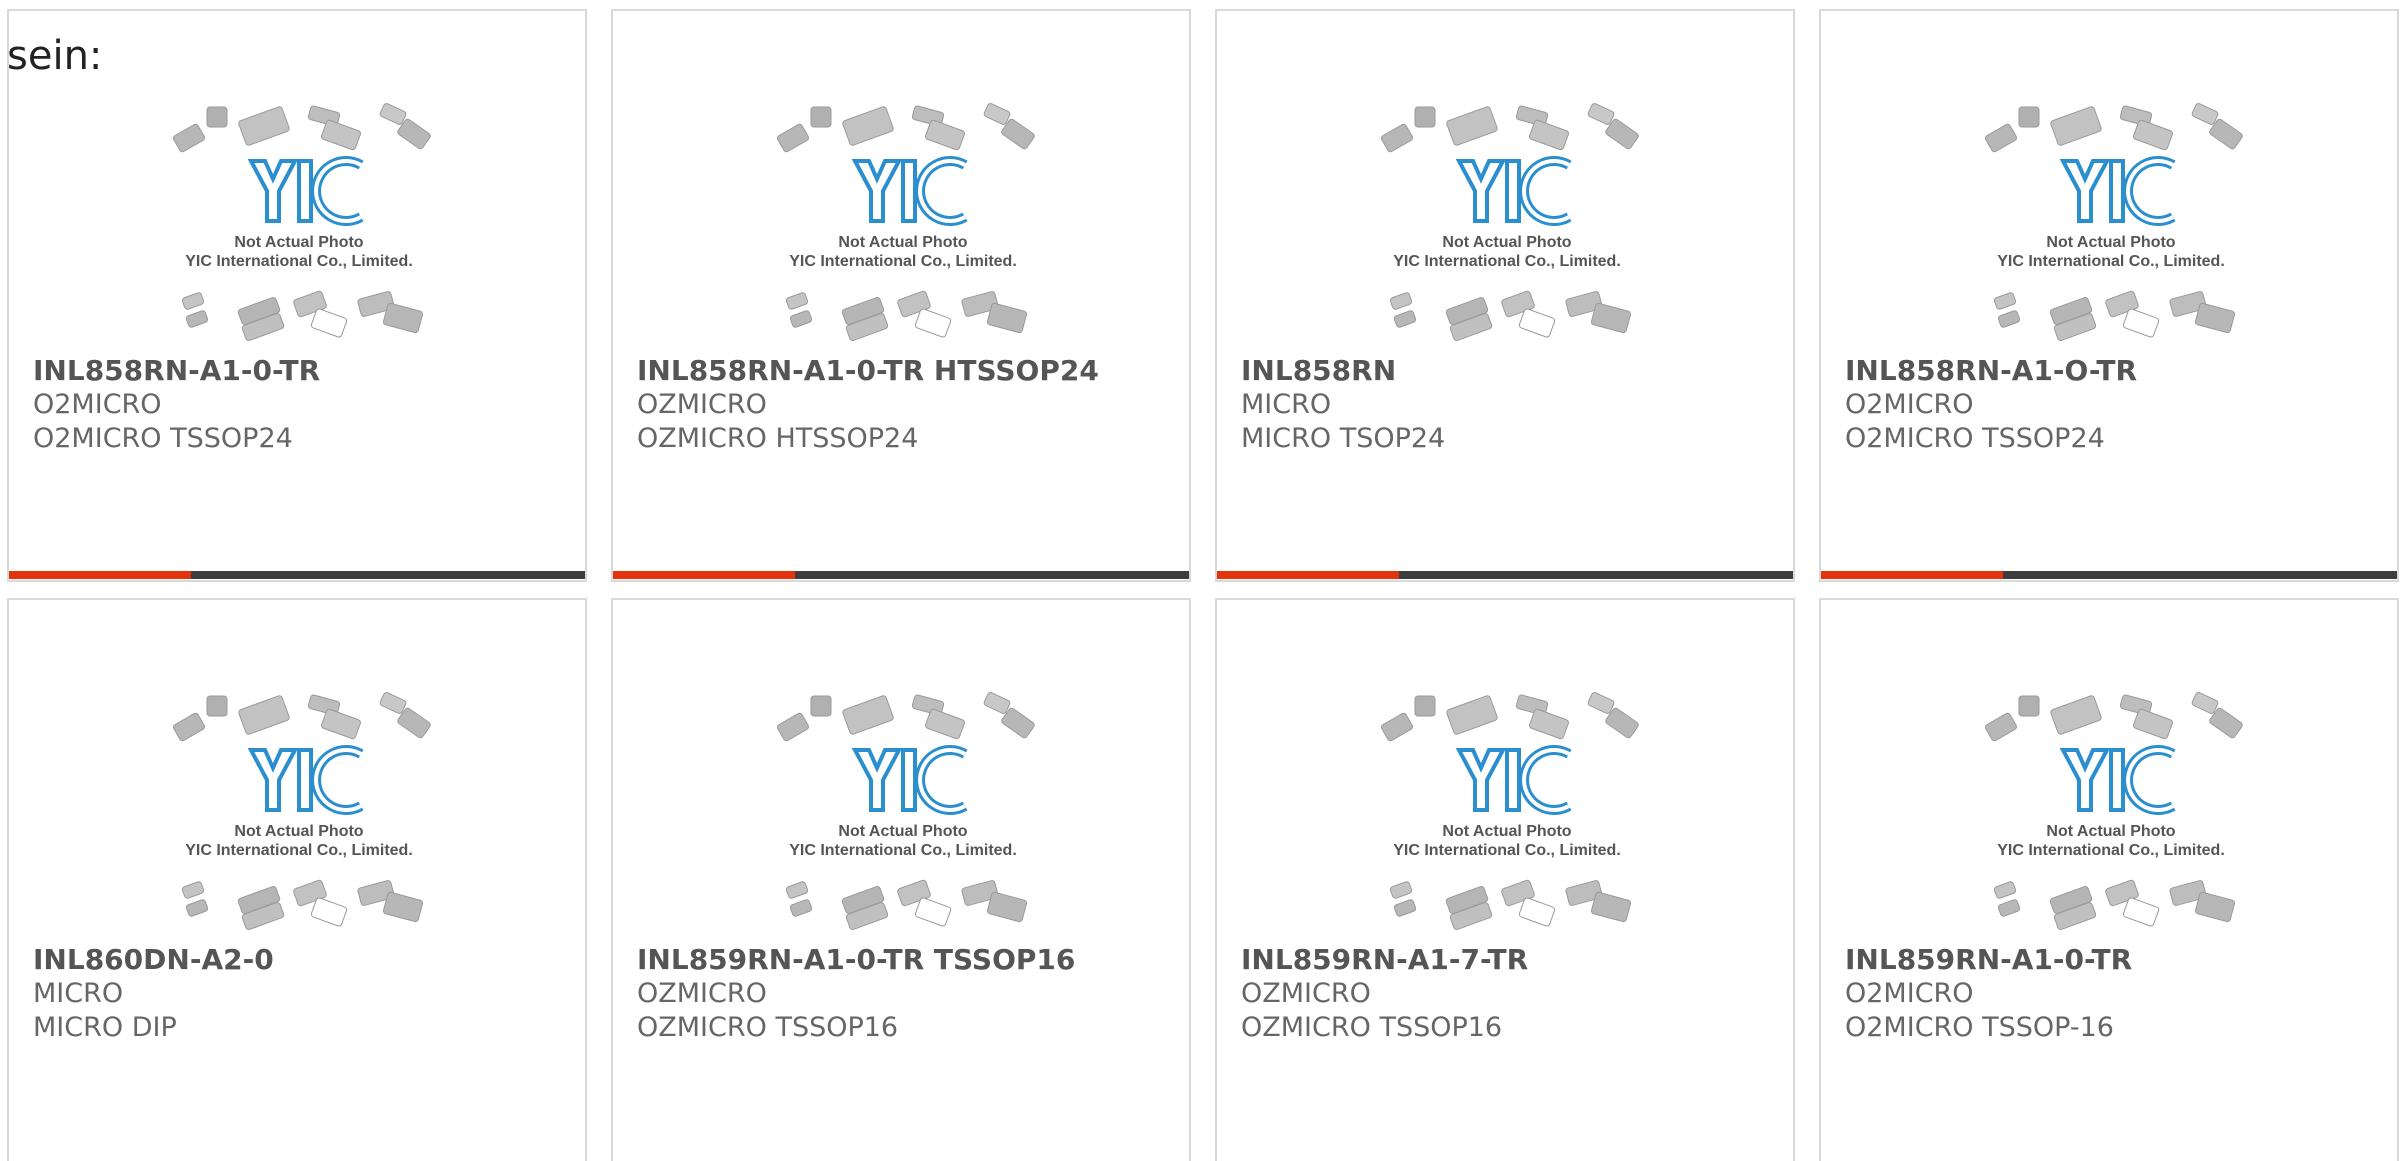 This screenshot has height=1161, width=2404. What do you see at coordinates (2116, 960) in the screenshot?
I see `part-number-link: INL859RN-A1-0-TR` at bounding box center [2116, 960].